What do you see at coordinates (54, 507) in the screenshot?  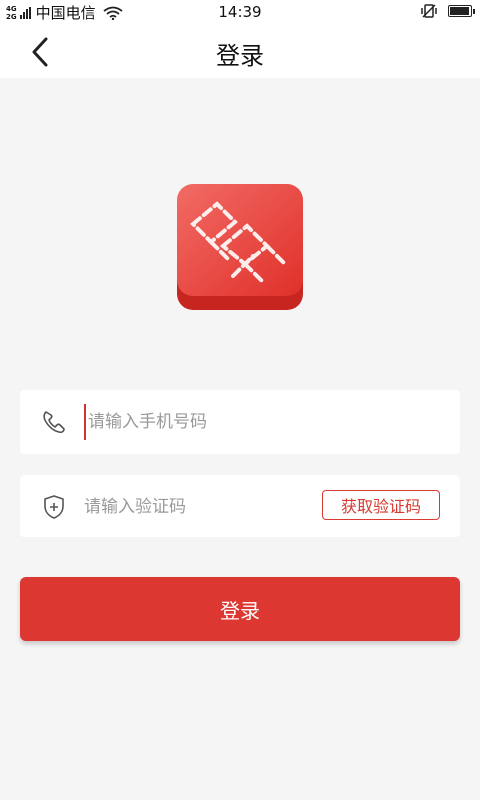 I see `shield-plus-icon` at bounding box center [54, 507].